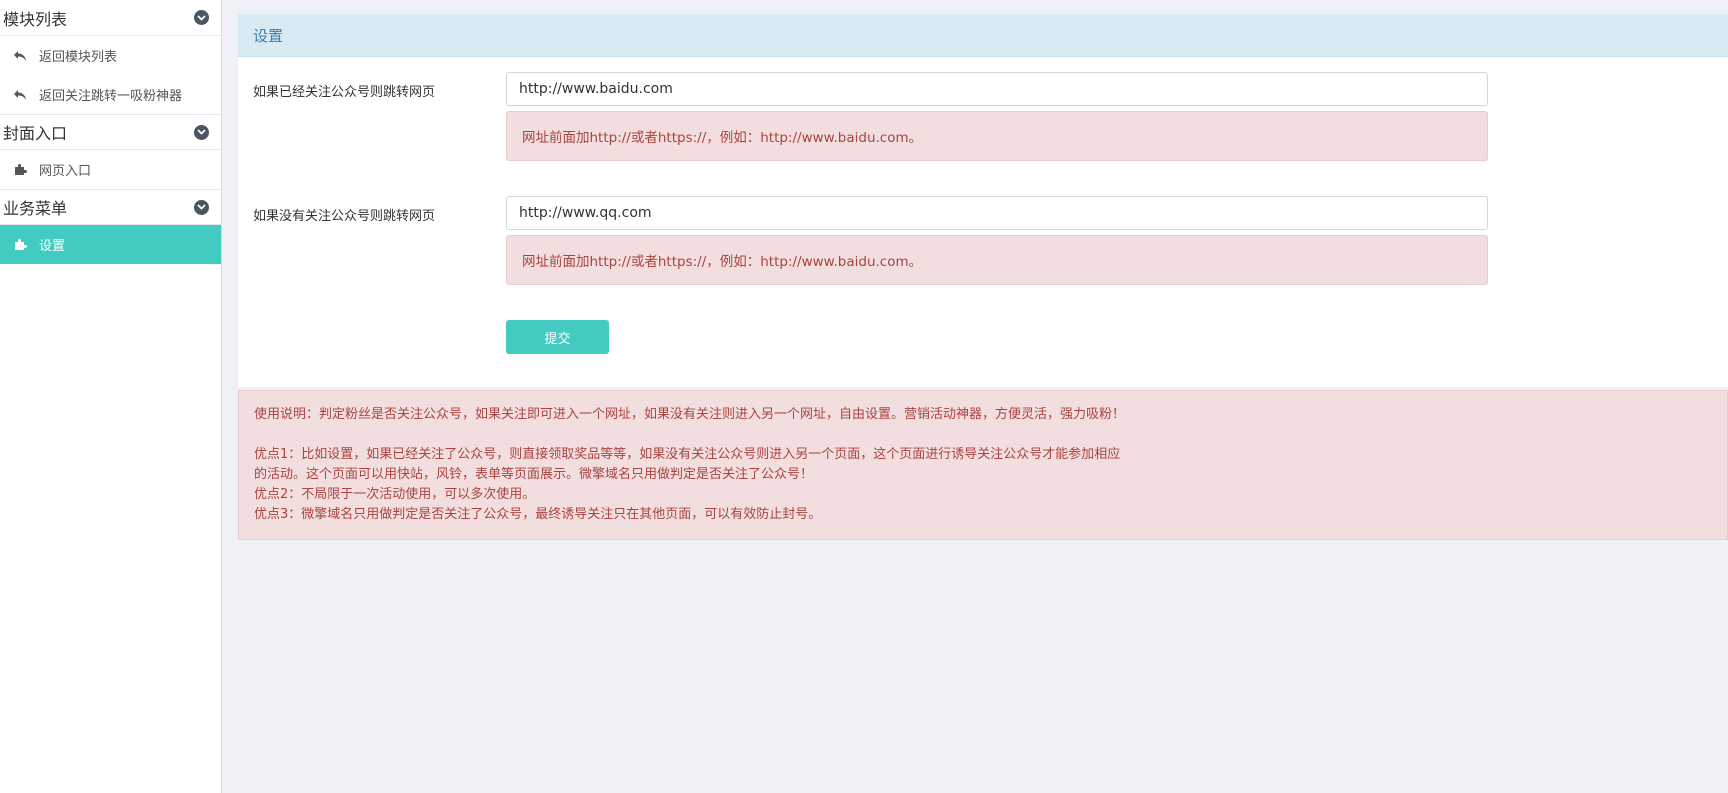 The image size is (1728, 793). I want to click on sidebar-section-cover-entry: 封面入口, so click(110, 132).